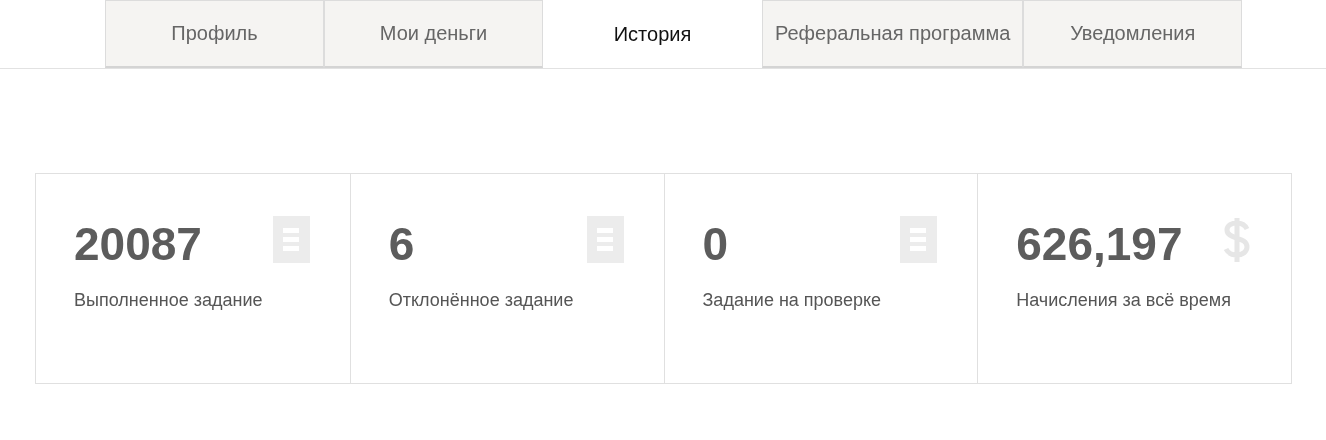 This screenshot has width=1326, height=440. I want to click on dollar-icon, so click(1237, 240).